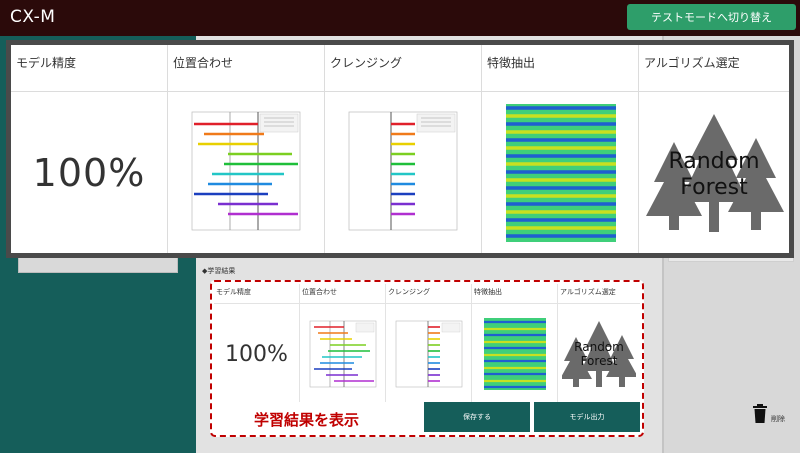 The image size is (800, 453). I want to click on results-col-header: アルゴリズム選定, so click(599, 294).